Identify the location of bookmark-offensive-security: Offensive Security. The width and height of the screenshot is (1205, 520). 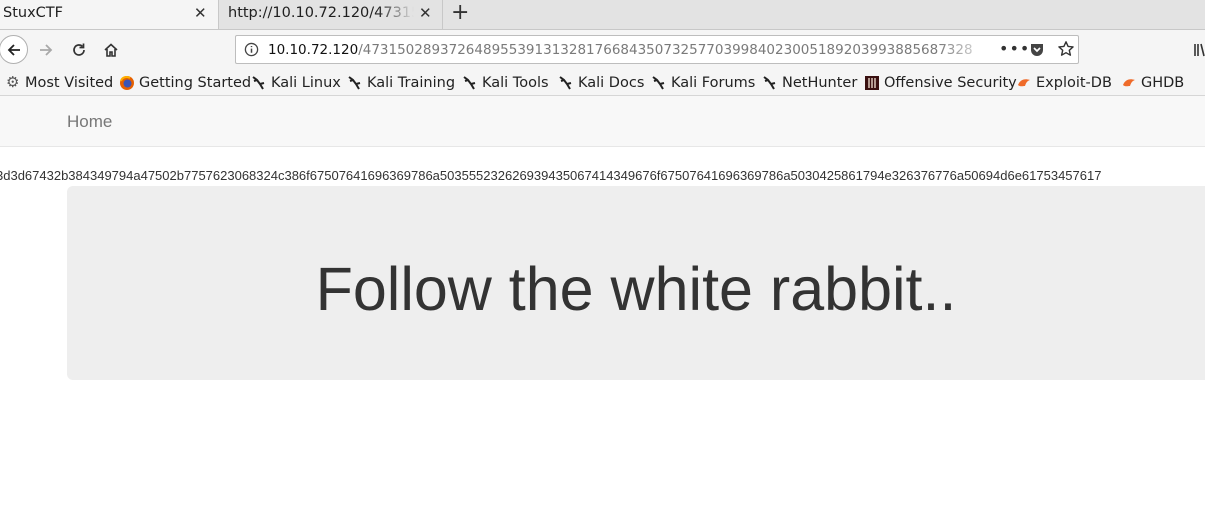
(940, 82).